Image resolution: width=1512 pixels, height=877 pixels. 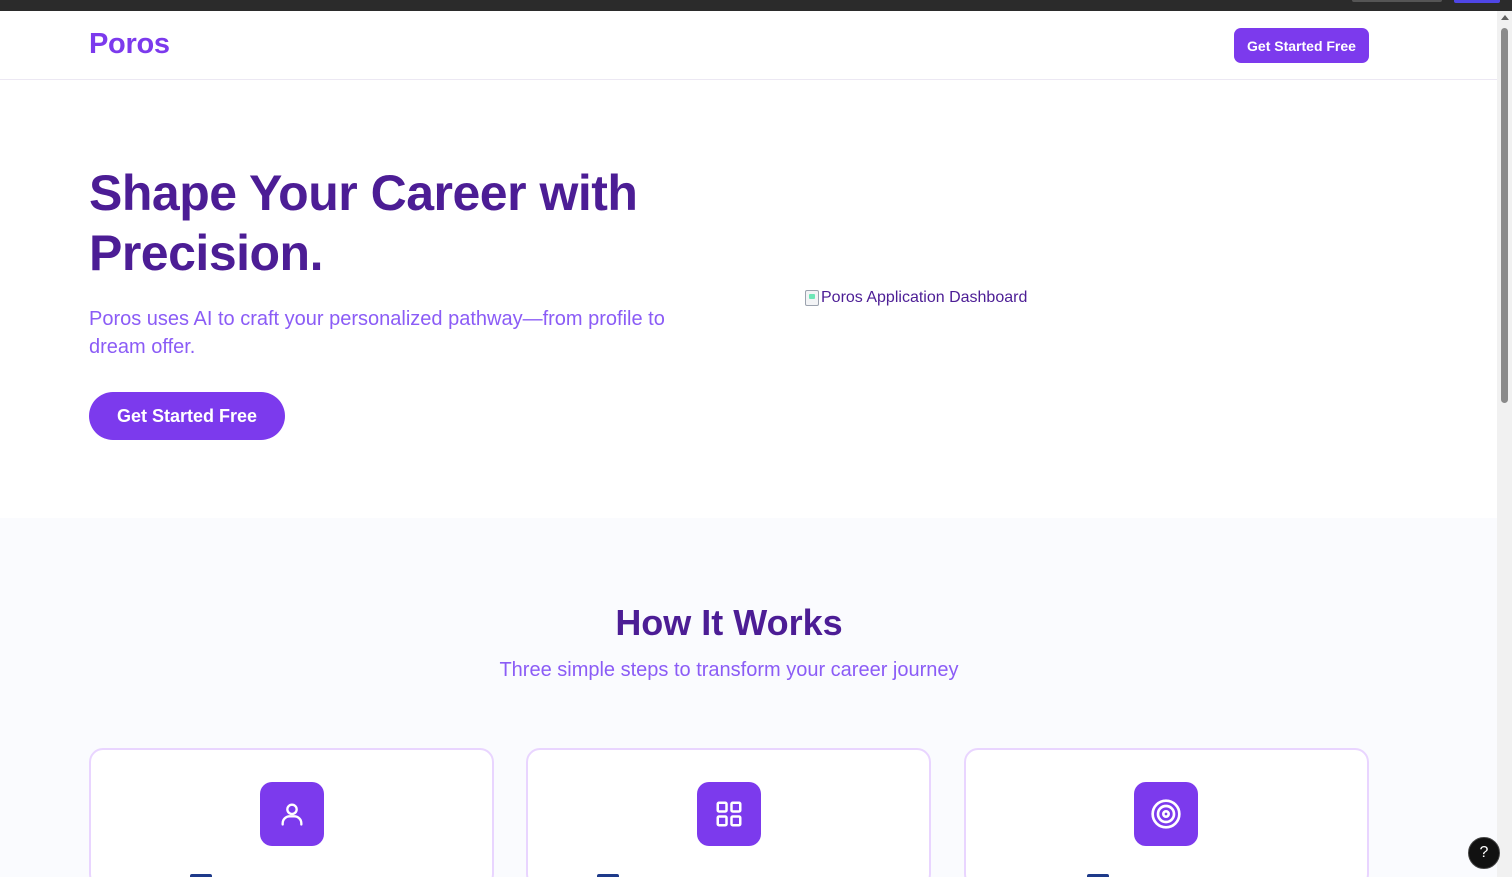 I want to click on page-scrollbar, so click(x=1504, y=444).